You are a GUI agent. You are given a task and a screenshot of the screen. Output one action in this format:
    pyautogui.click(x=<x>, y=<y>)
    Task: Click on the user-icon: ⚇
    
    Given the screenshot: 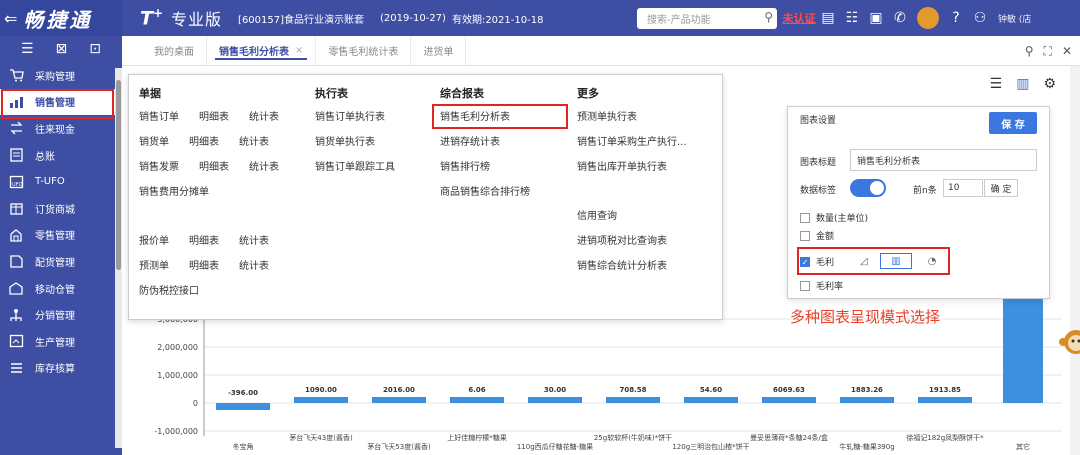 What is the action you would take?
    pyautogui.click(x=980, y=18)
    